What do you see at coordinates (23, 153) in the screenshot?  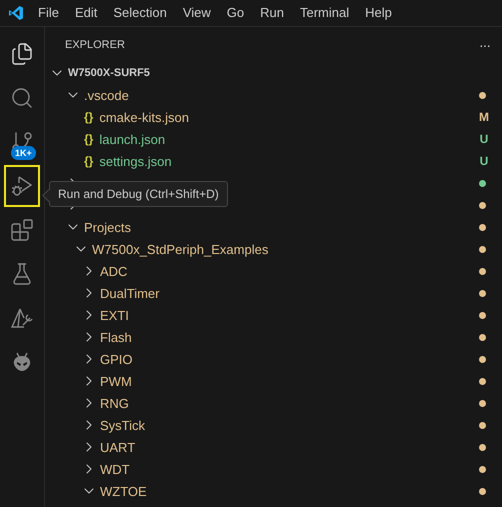 I see `count-badge: 1K+` at bounding box center [23, 153].